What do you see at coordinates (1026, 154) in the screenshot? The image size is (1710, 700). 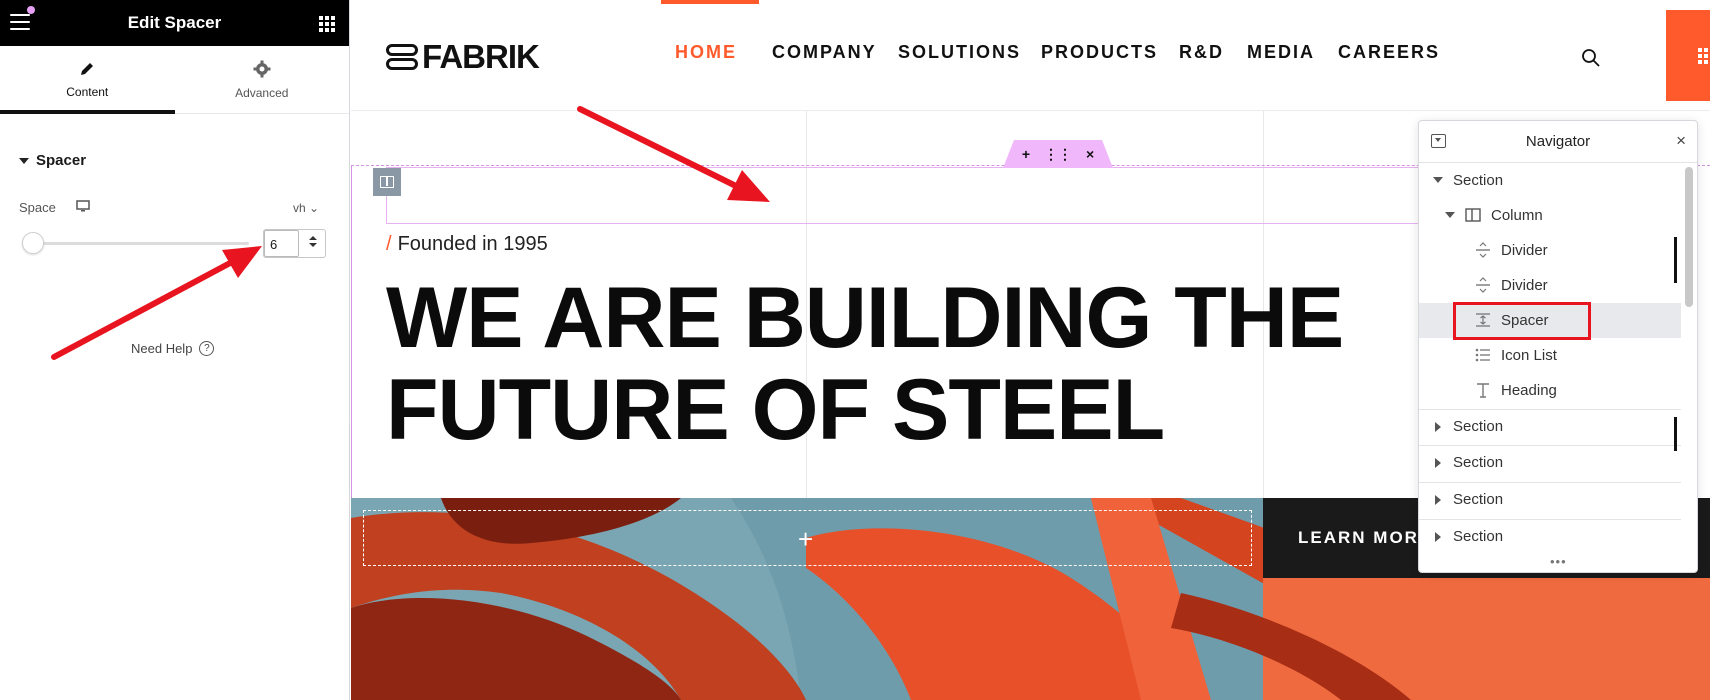 I see `add-section-icon: +` at bounding box center [1026, 154].